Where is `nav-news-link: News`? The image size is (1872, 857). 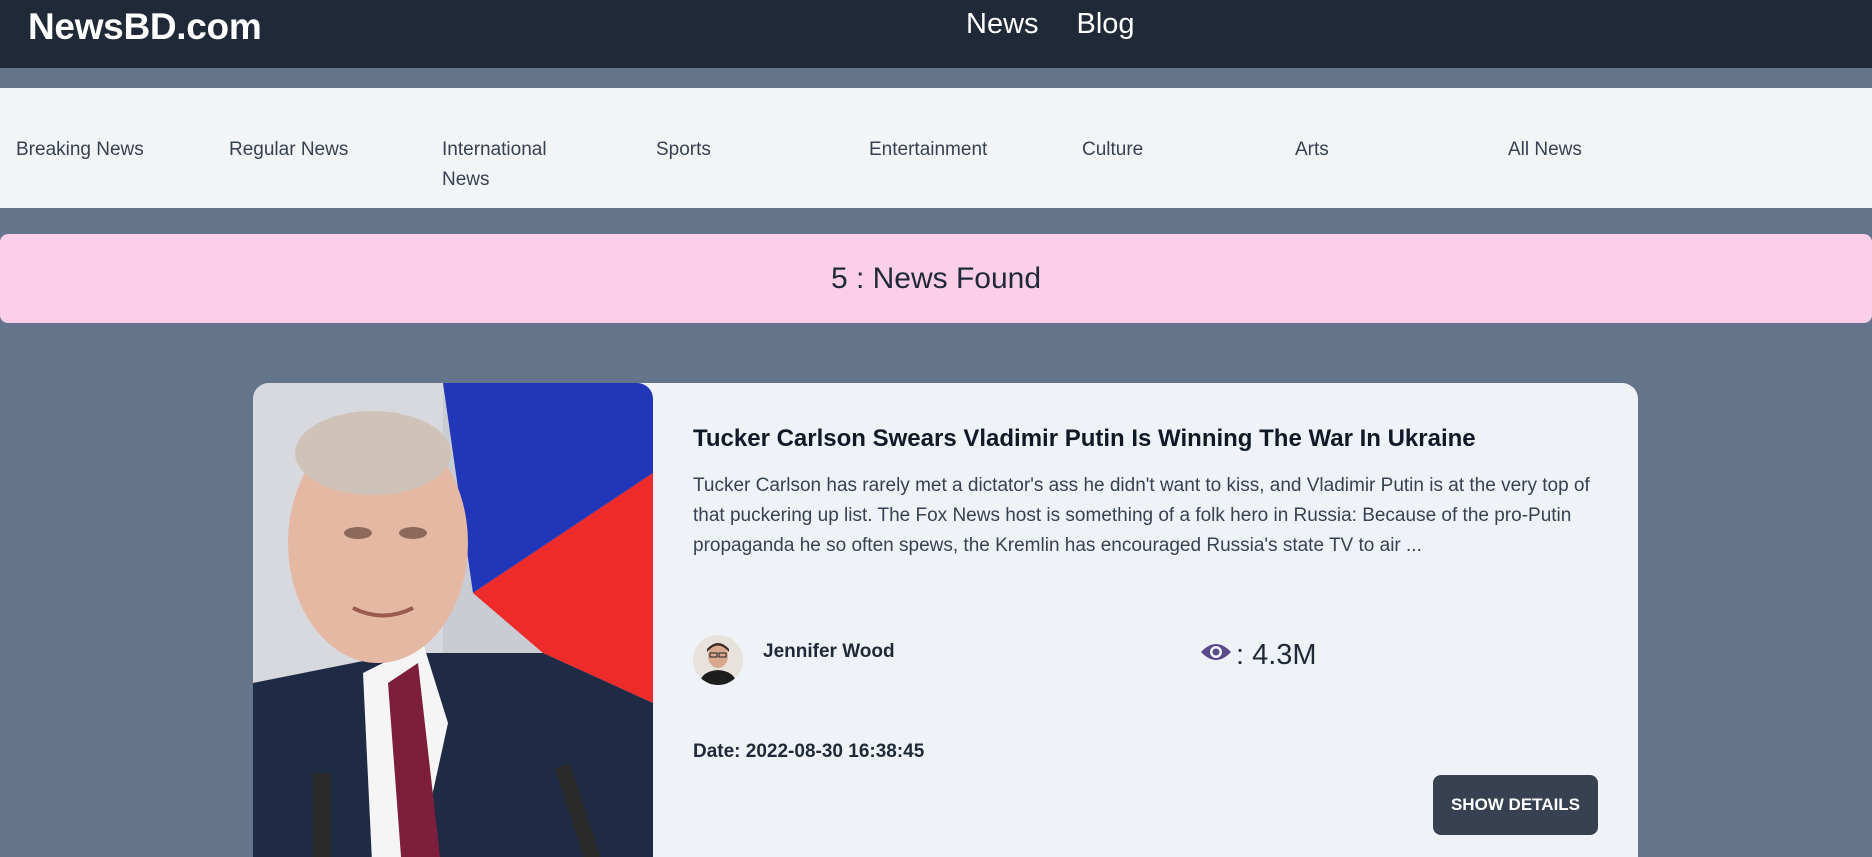 nav-news-link: News is located at coordinates (1002, 24).